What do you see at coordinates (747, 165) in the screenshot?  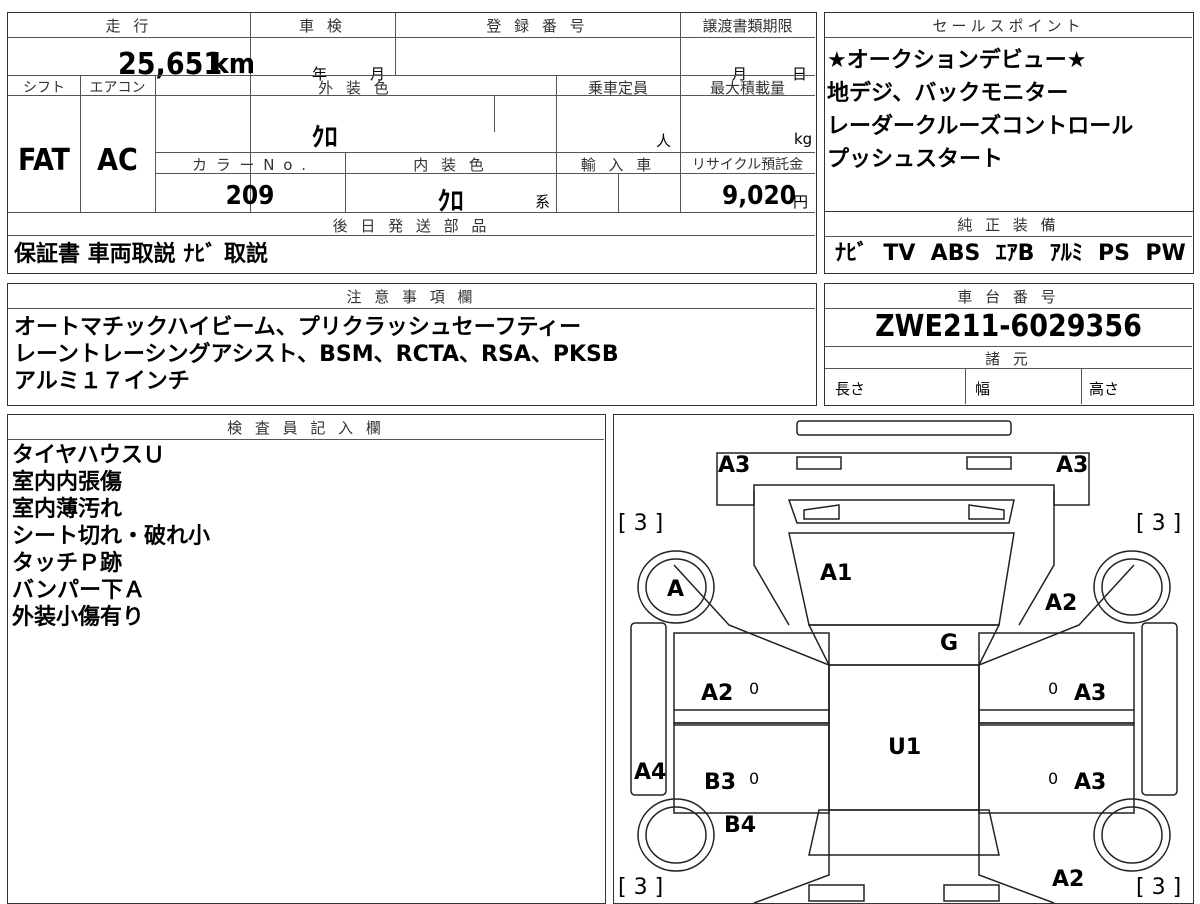 I see `recycle-label: リサイクル預託金` at bounding box center [747, 165].